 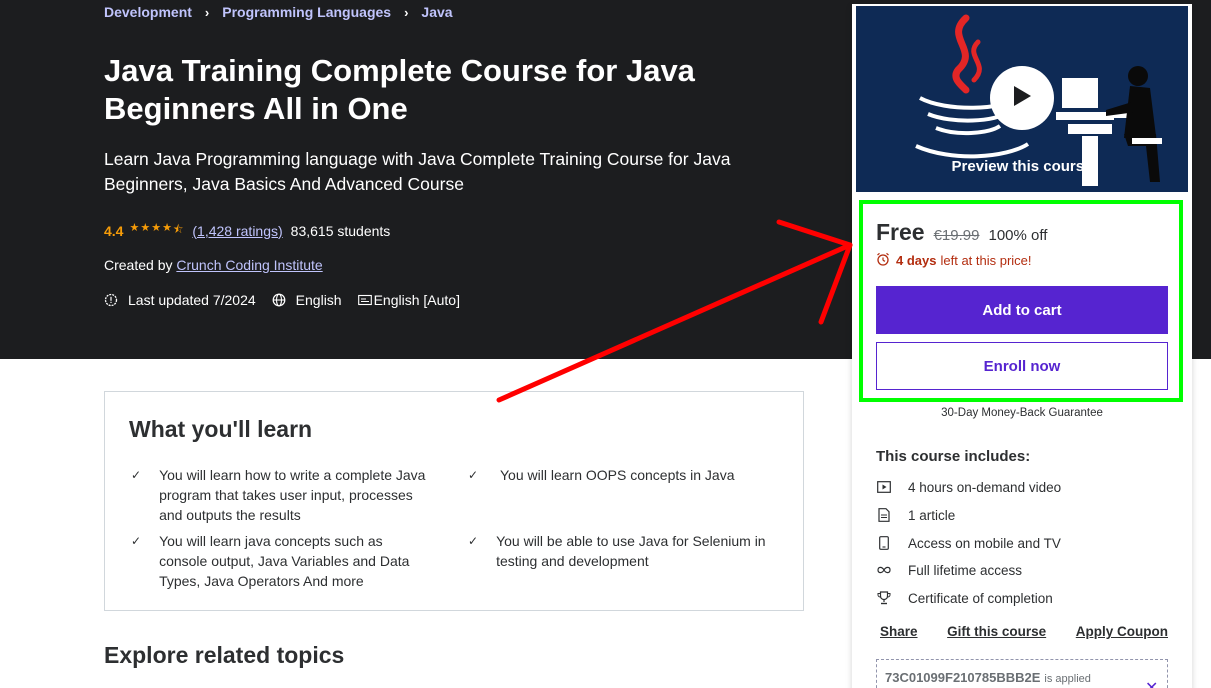 I want to click on includes-item-label: Certificate of completion, so click(x=980, y=598).